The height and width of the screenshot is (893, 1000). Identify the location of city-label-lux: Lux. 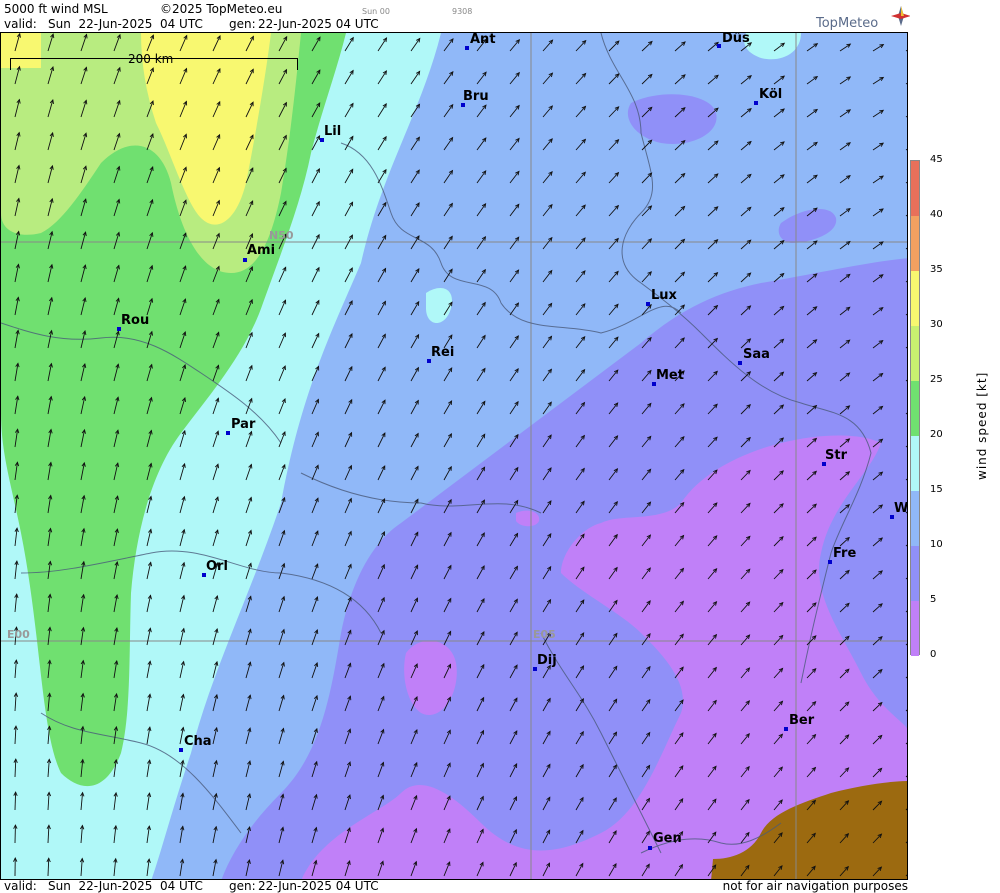
(664, 295).